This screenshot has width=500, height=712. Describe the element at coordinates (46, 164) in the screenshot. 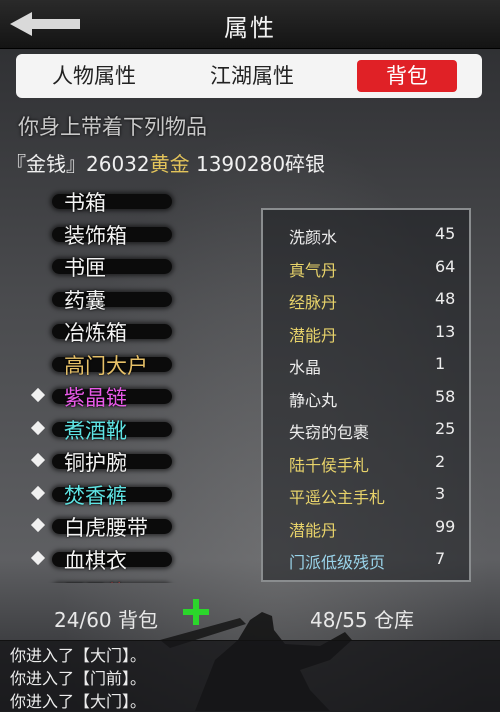

I see `money-prefix: 『金钱』` at that location.